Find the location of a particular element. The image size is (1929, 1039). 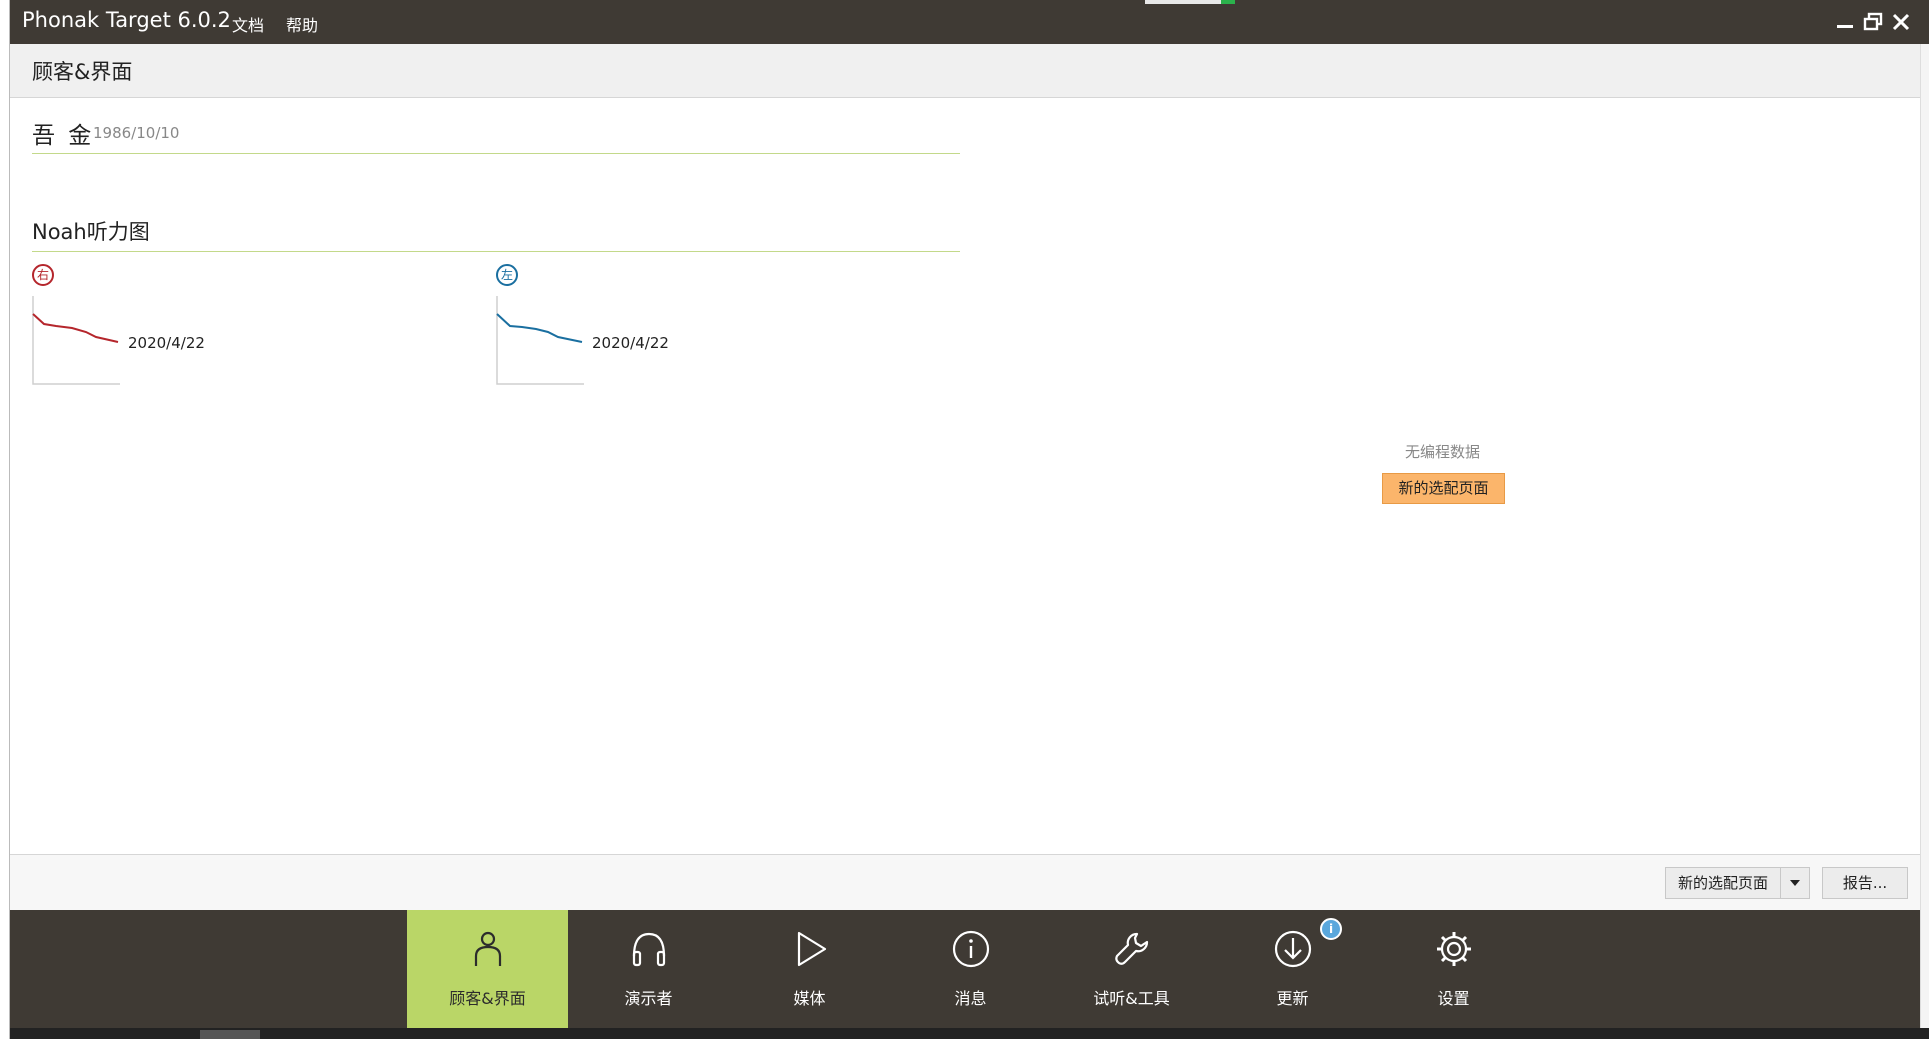

nav-demonstrator: 演示者 is located at coordinates (648, 969).